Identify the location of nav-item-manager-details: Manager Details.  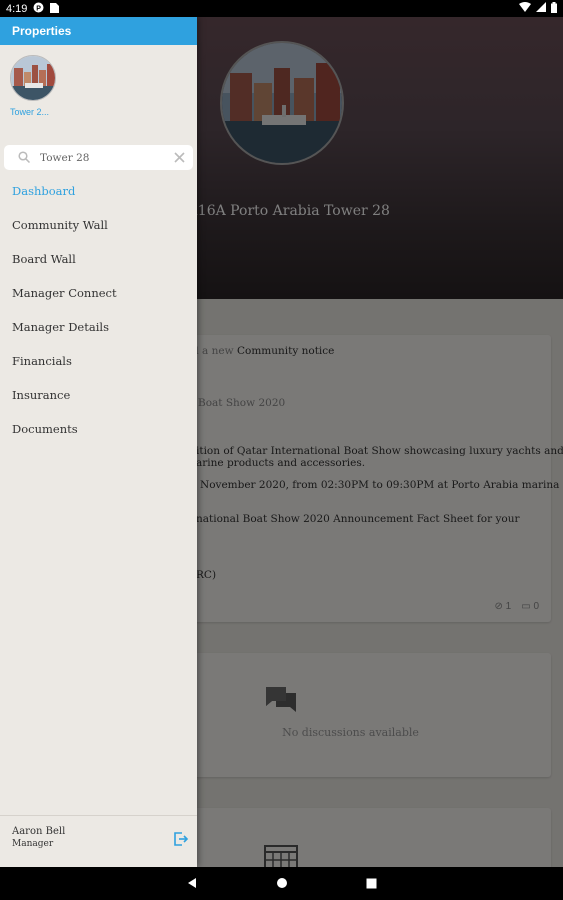
(98, 327).